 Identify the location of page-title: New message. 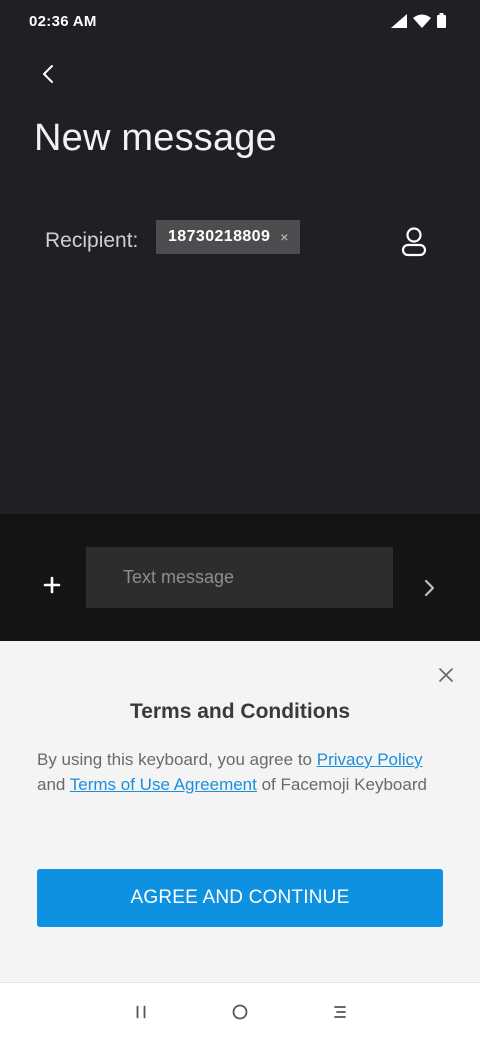
(155, 138).